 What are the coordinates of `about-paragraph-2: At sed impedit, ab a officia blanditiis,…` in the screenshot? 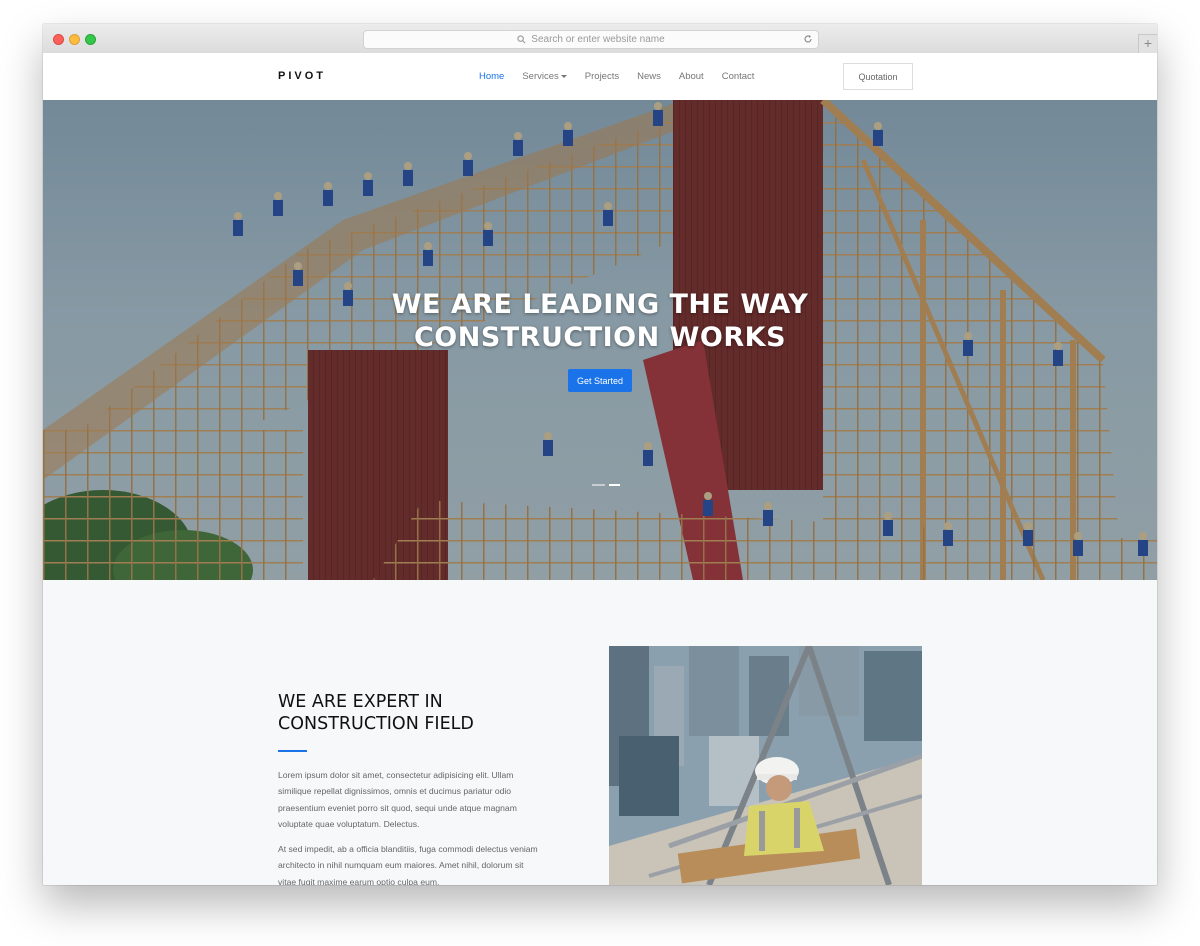 It's located at (408, 864).